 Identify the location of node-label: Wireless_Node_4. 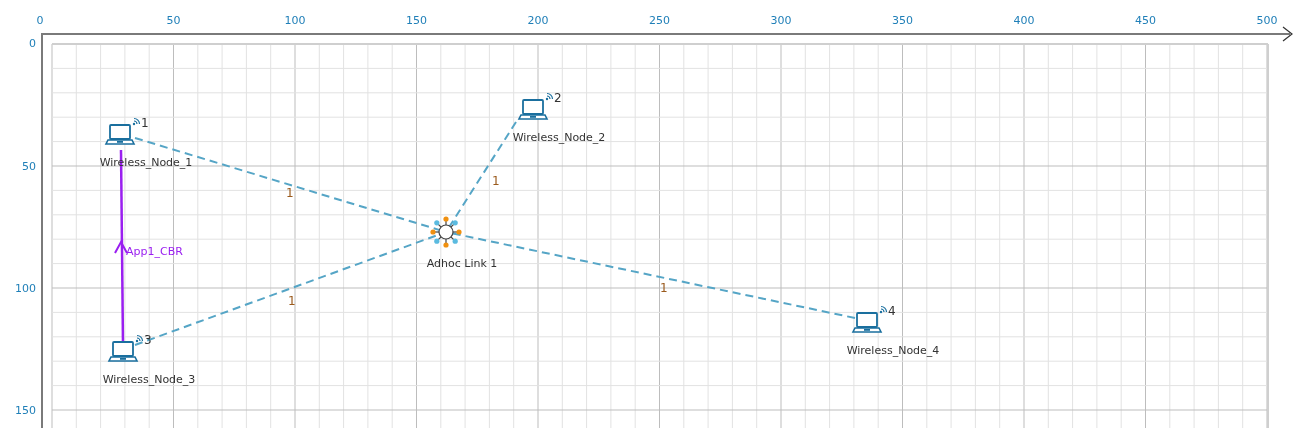
(893, 350).